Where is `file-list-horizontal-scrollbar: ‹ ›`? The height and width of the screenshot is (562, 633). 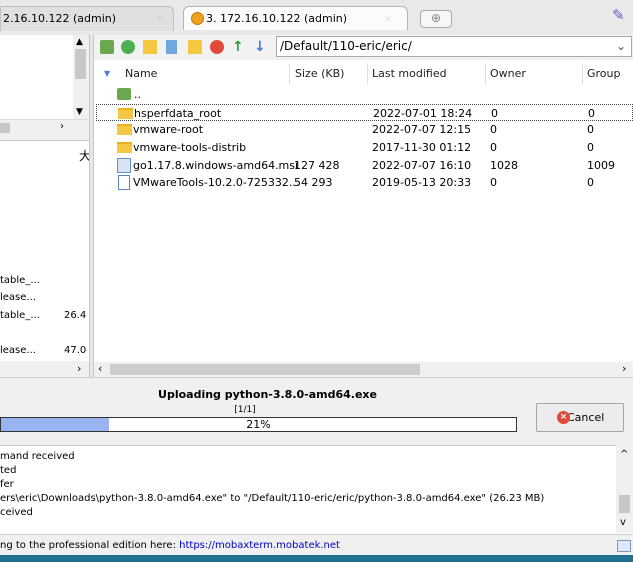
file-list-horizontal-scrollbar: ‹ › is located at coordinates (363, 369).